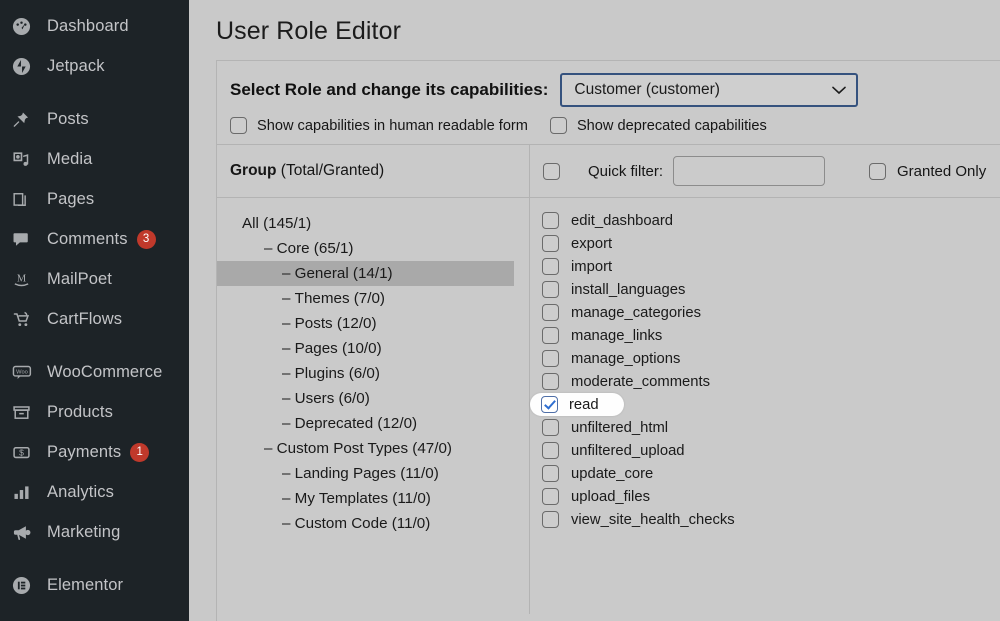  Describe the element at coordinates (592, 243) in the screenshot. I see `capability-label: export` at that location.